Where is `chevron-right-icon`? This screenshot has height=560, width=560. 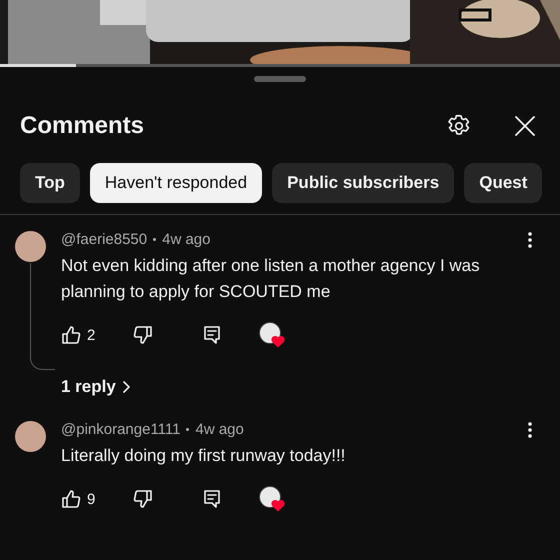
chevron-right-icon is located at coordinates (126, 387).